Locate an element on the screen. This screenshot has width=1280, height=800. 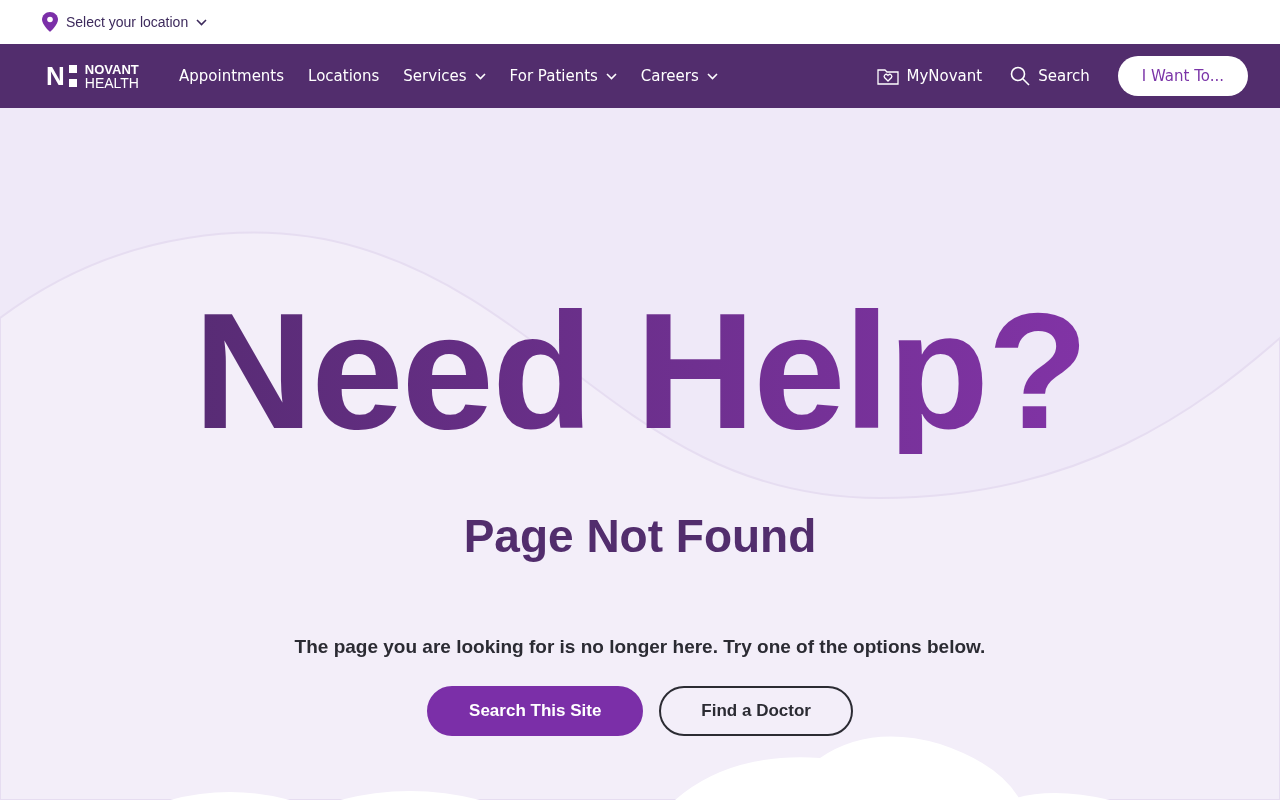
nav-link: Appointments is located at coordinates (232, 76).